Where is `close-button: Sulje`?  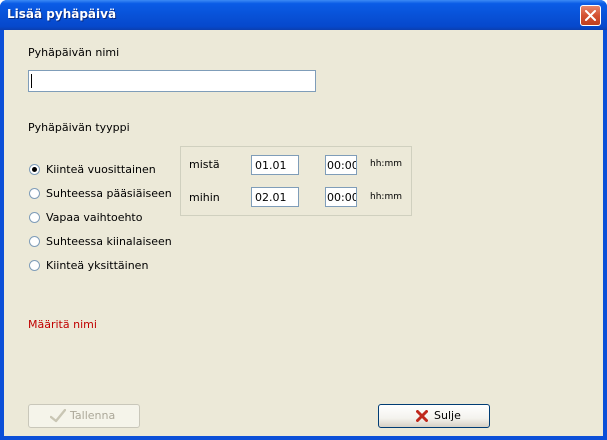 close-button: Sulje is located at coordinates (434, 416).